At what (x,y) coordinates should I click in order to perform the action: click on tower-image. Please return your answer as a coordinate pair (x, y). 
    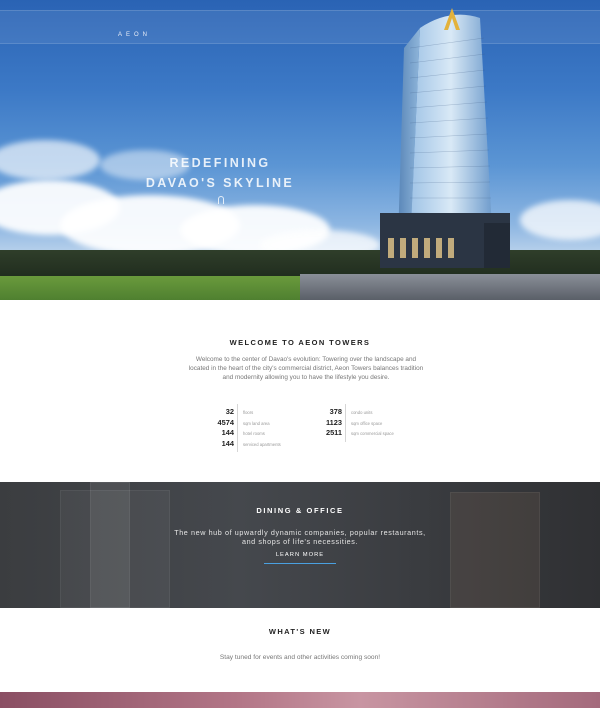
    Looking at the image, I should click on (445, 138).